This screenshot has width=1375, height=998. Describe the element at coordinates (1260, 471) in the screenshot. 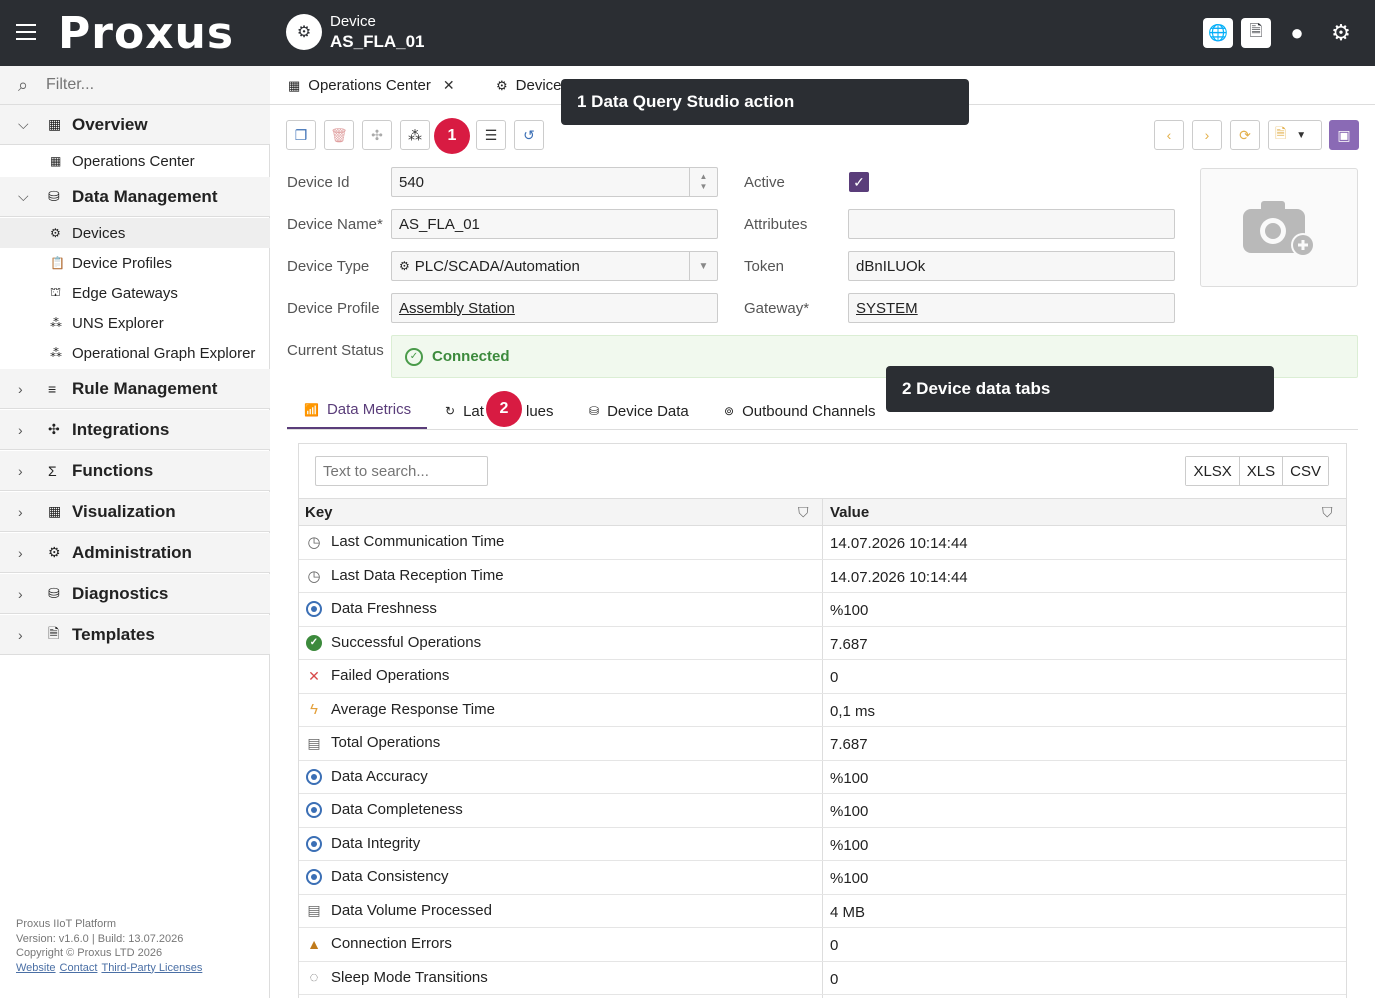

I see `export-xls-button: XLS` at that location.